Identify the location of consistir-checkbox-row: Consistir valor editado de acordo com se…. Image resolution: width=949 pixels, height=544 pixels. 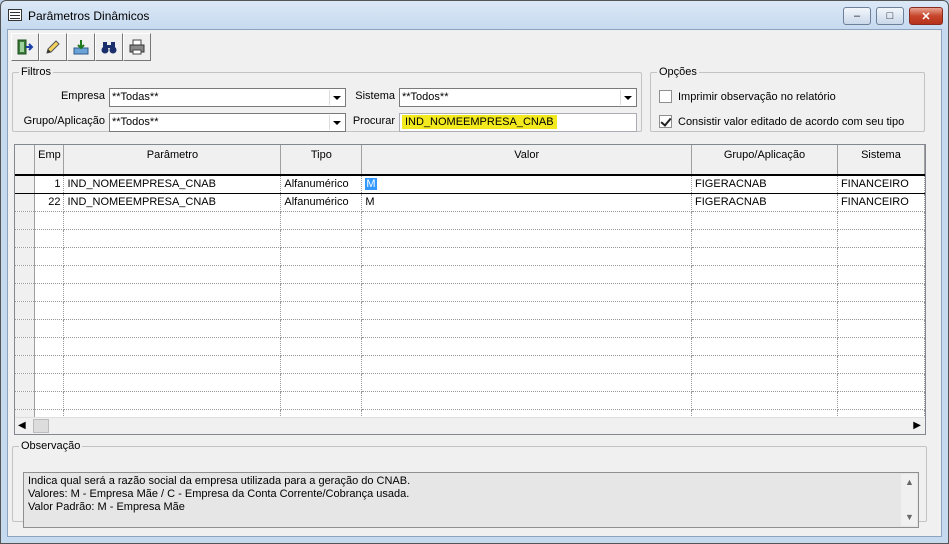
(781, 121).